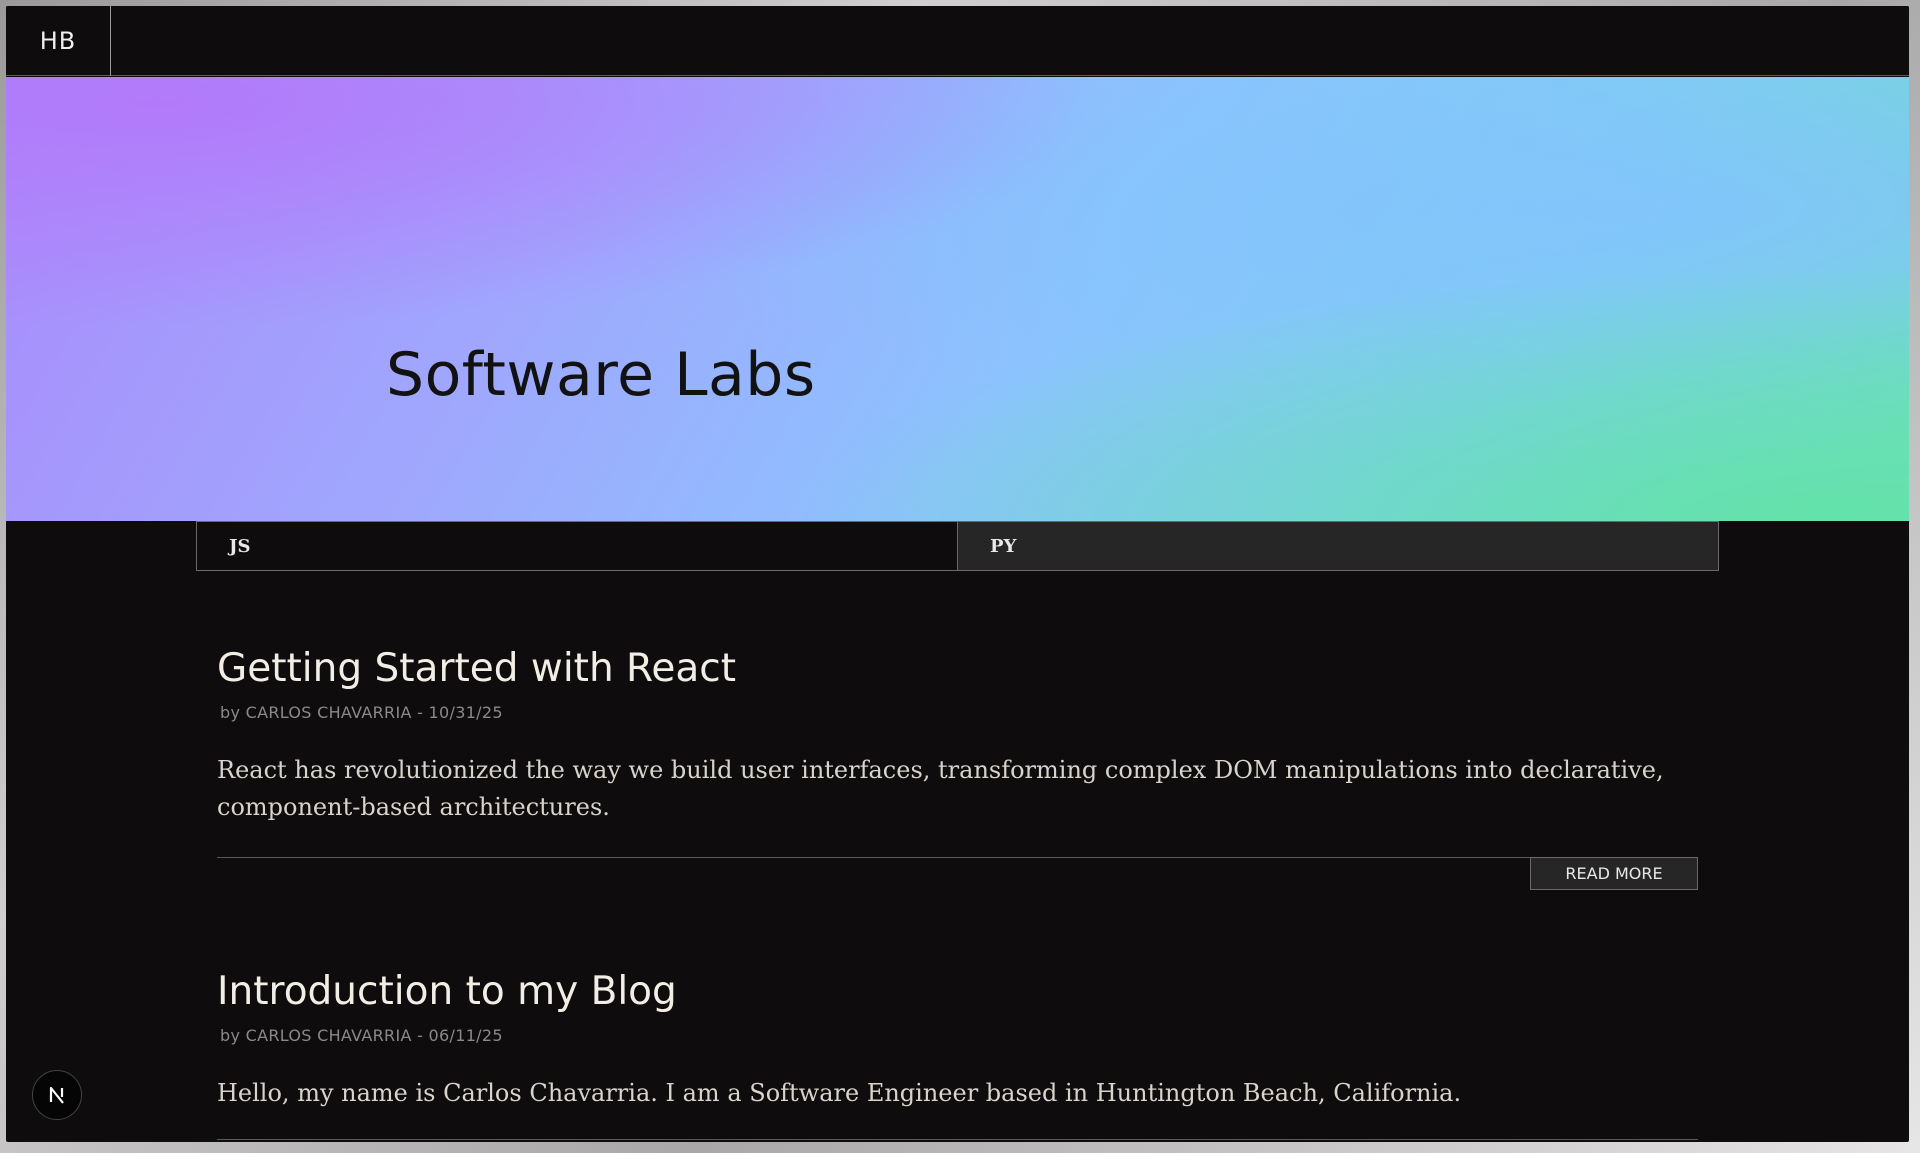  I want to click on post-meta: by CARLOS CHAVARRIA - 06/11/25, so click(361, 1035).